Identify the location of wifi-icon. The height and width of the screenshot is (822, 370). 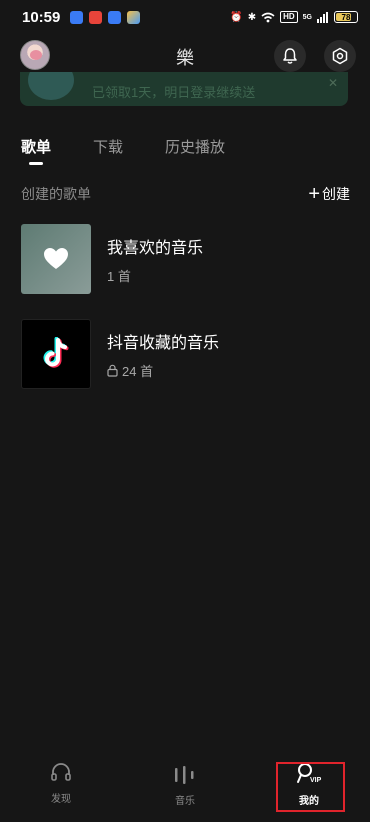
(268, 17).